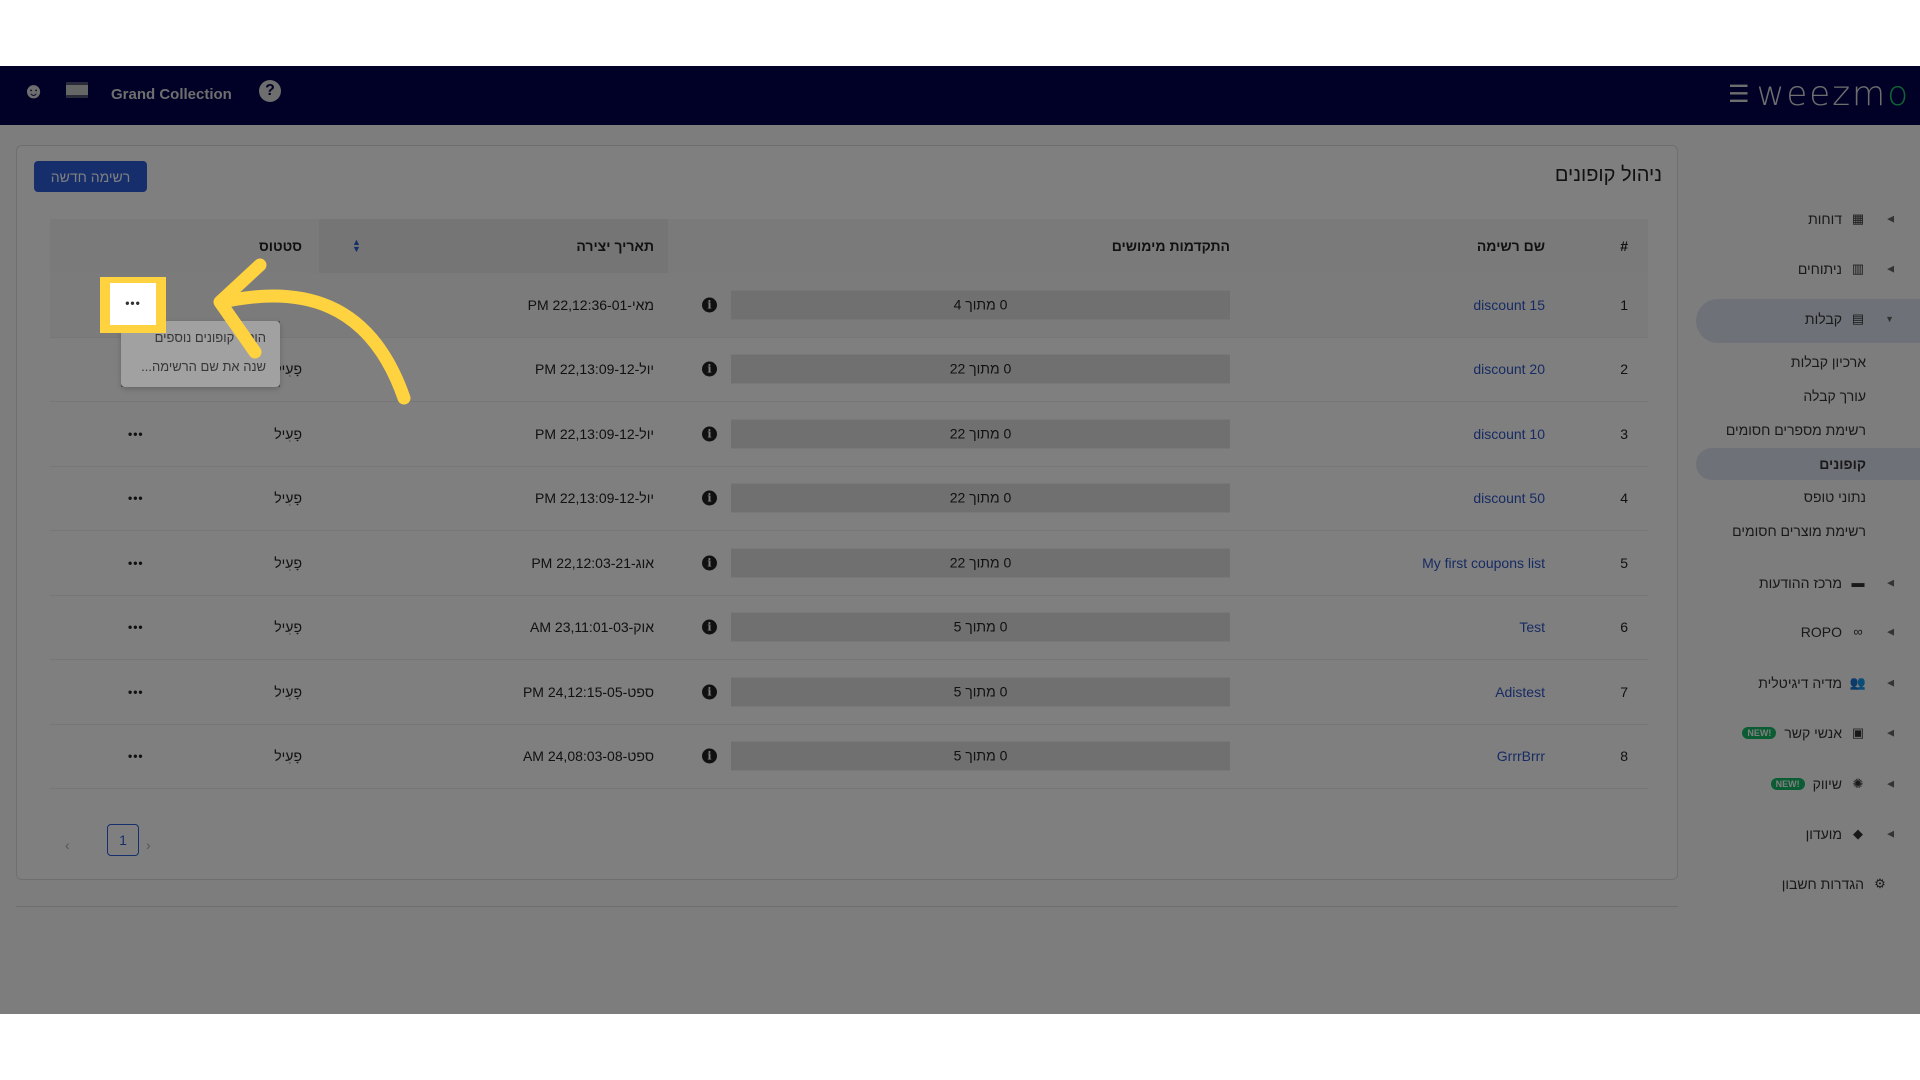 The width and height of the screenshot is (1920, 1080). What do you see at coordinates (312, 331) in the screenshot?
I see `pointer-arrow` at bounding box center [312, 331].